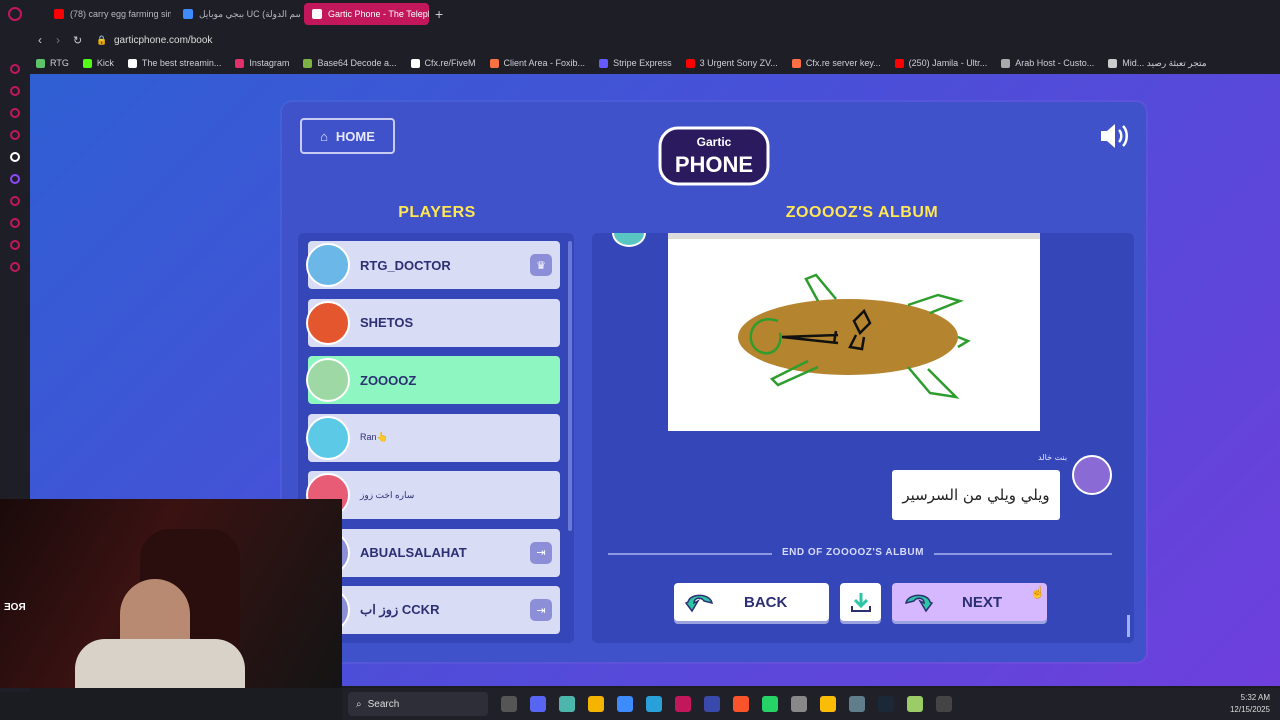 The height and width of the screenshot is (720, 1280). I want to click on bookmark-label: RTG, so click(59, 63).